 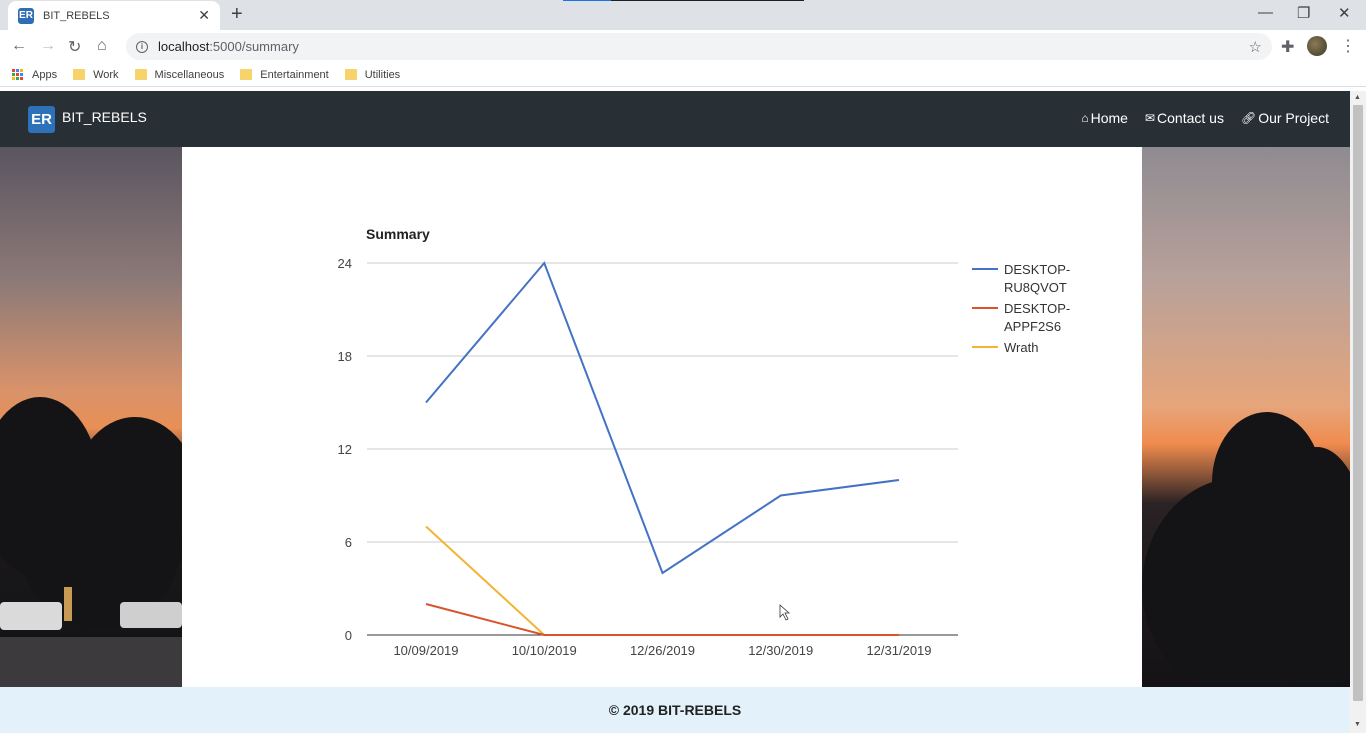 I want to click on mouse-cursor-icon, so click(x=785, y=612).